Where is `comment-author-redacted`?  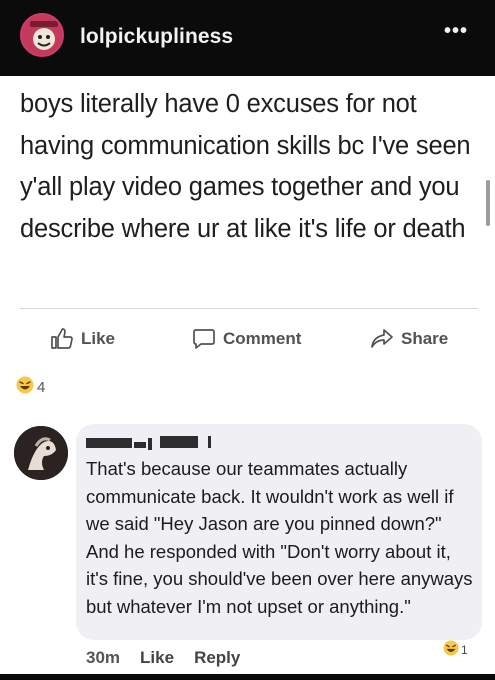
comment-author-redacted is located at coordinates (156, 441).